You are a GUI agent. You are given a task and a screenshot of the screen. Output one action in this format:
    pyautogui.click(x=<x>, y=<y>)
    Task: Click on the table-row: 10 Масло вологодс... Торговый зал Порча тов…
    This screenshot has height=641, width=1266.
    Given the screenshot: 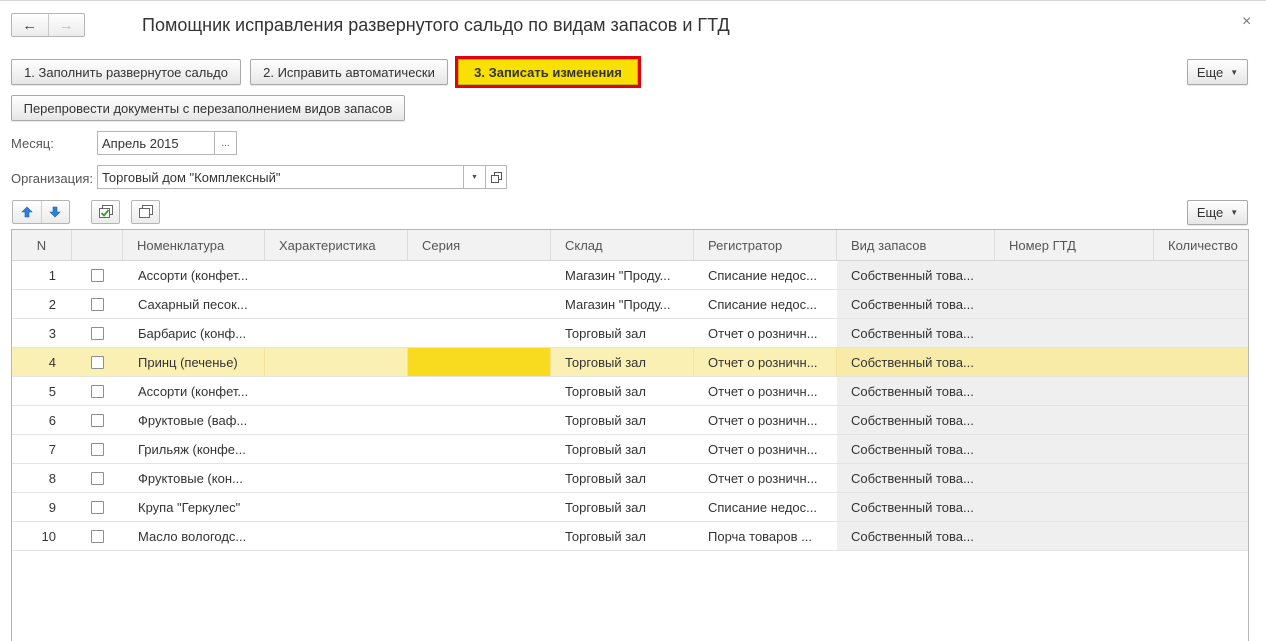 What is the action you would take?
    pyautogui.click(x=630, y=536)
    